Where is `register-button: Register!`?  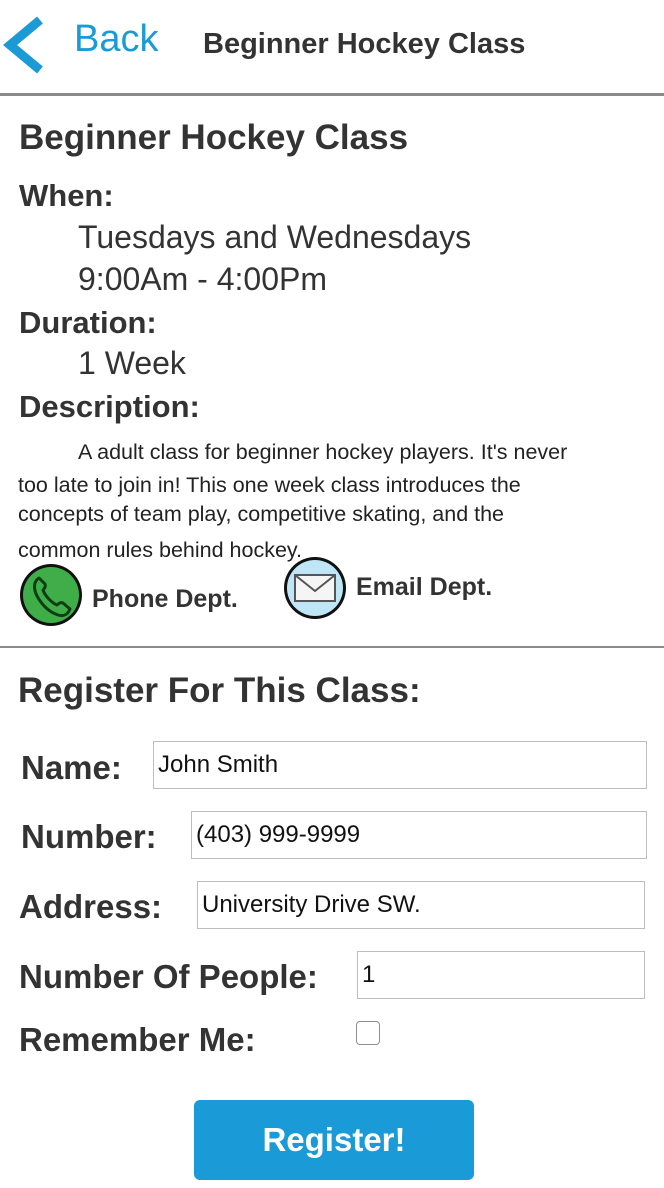 register-button: Register! is located at coordinates (334, 1140).